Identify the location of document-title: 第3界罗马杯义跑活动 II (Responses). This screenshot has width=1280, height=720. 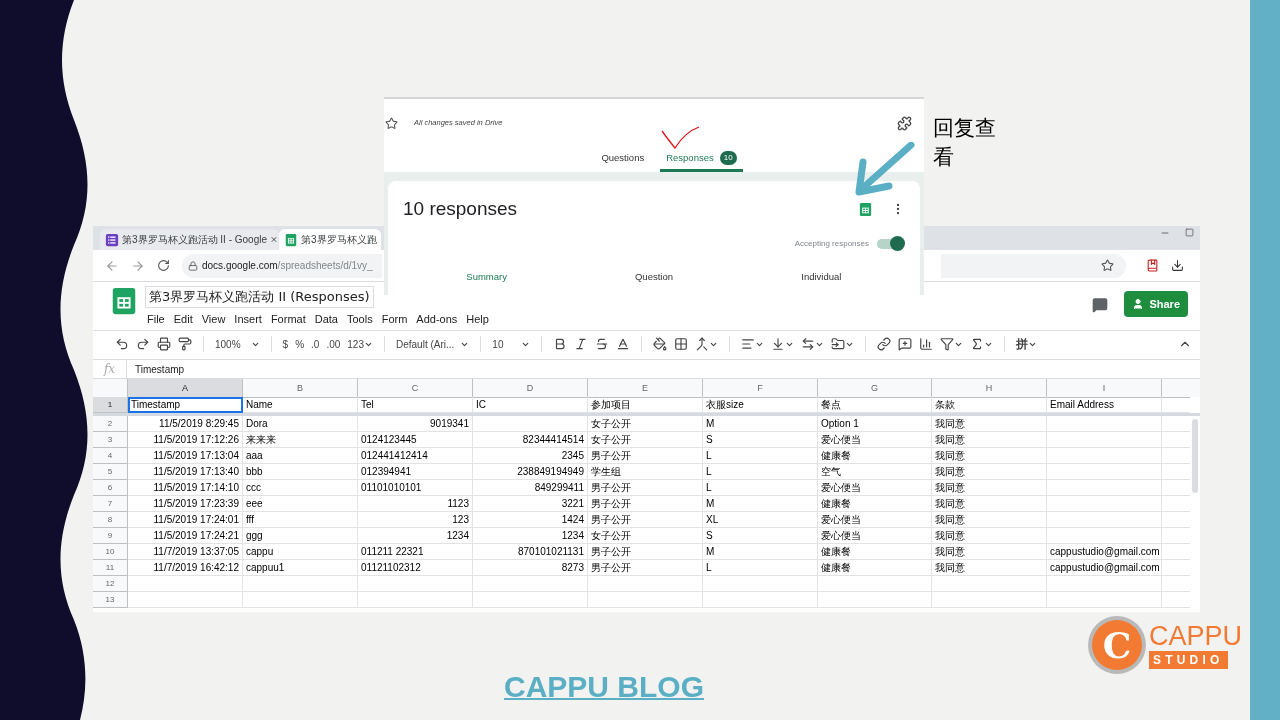
(259, 297).